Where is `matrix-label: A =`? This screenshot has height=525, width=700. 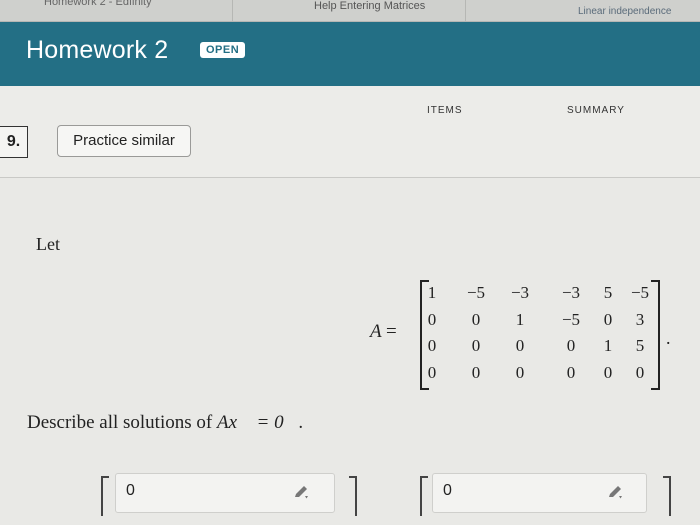
matrix-label: A = is located at coordinates (383, 331).